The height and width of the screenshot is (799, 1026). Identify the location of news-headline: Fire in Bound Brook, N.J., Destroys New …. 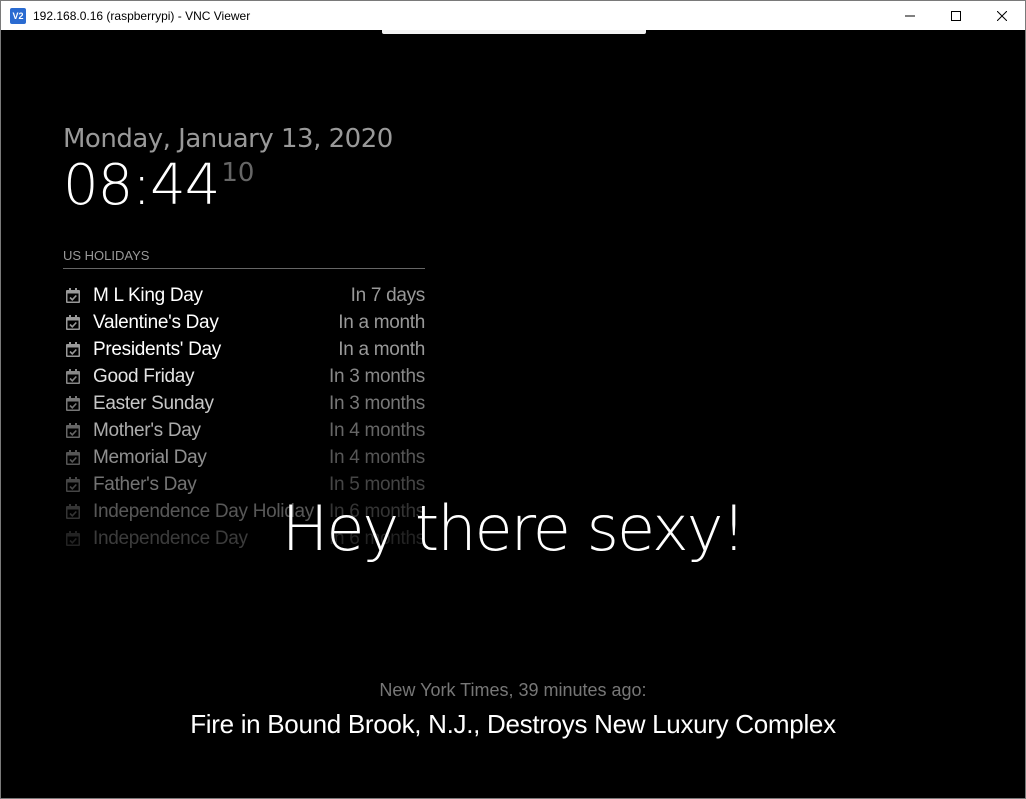
(513, 724).